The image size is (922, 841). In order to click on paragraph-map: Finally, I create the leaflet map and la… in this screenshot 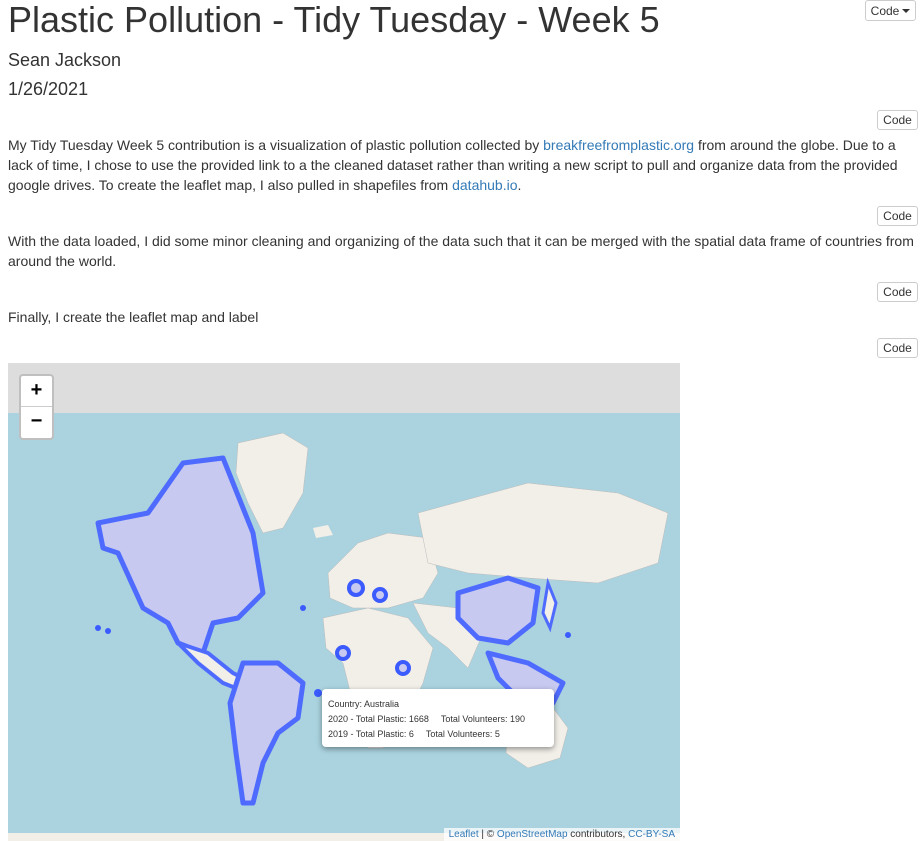, I will do `click(133, 317)`.